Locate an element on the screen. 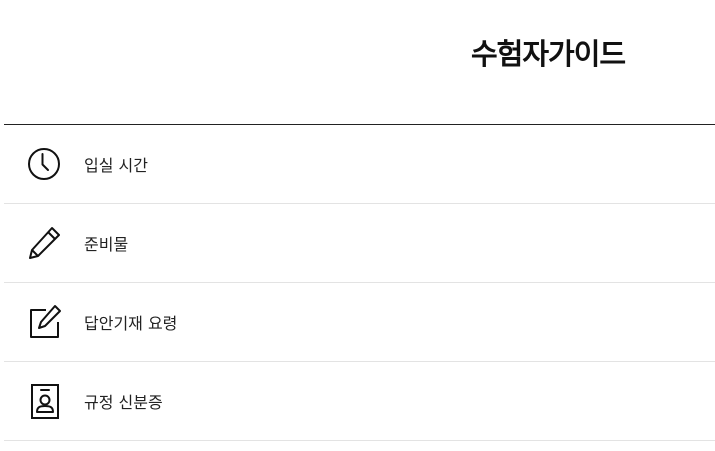 This screenshot has width=715, height=451. menu-item-label: 규정 신분증 is located at coordinates (123, 402).